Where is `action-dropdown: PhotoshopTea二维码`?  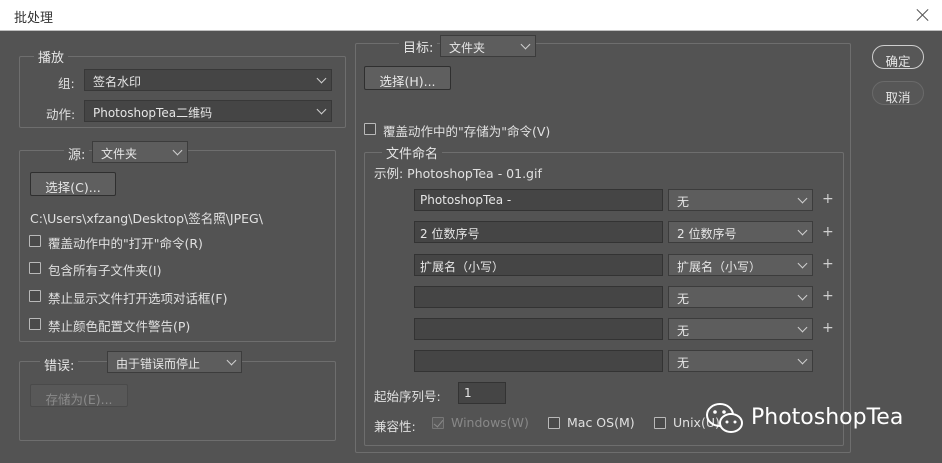
action-dropdown: PhotoshopTea二维码 is located at coordinates (208, 111).